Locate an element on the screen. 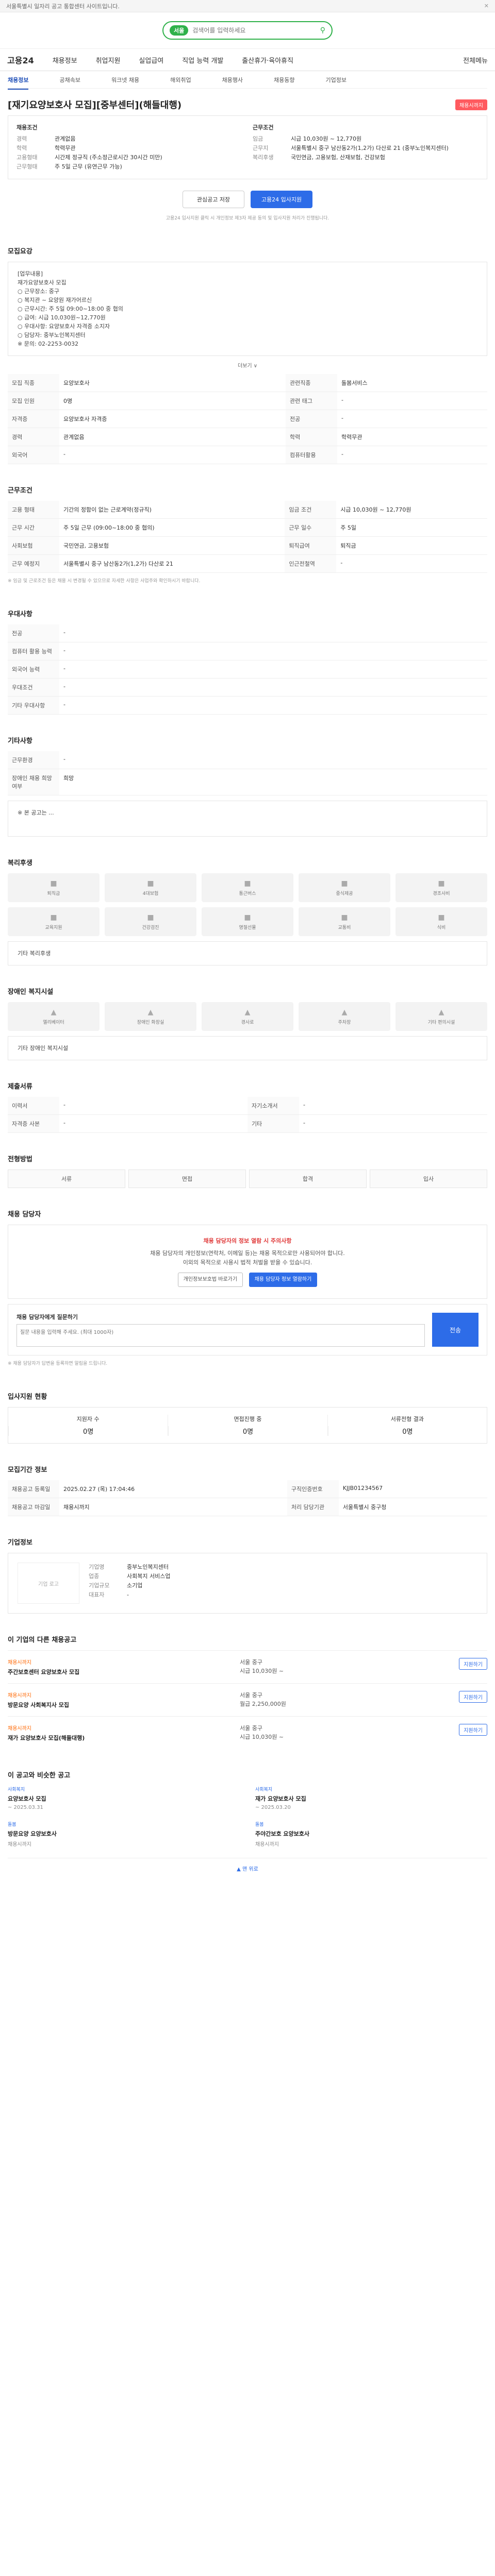  section-title: 모집기간 정보 is located at coordinates (27, 1470).